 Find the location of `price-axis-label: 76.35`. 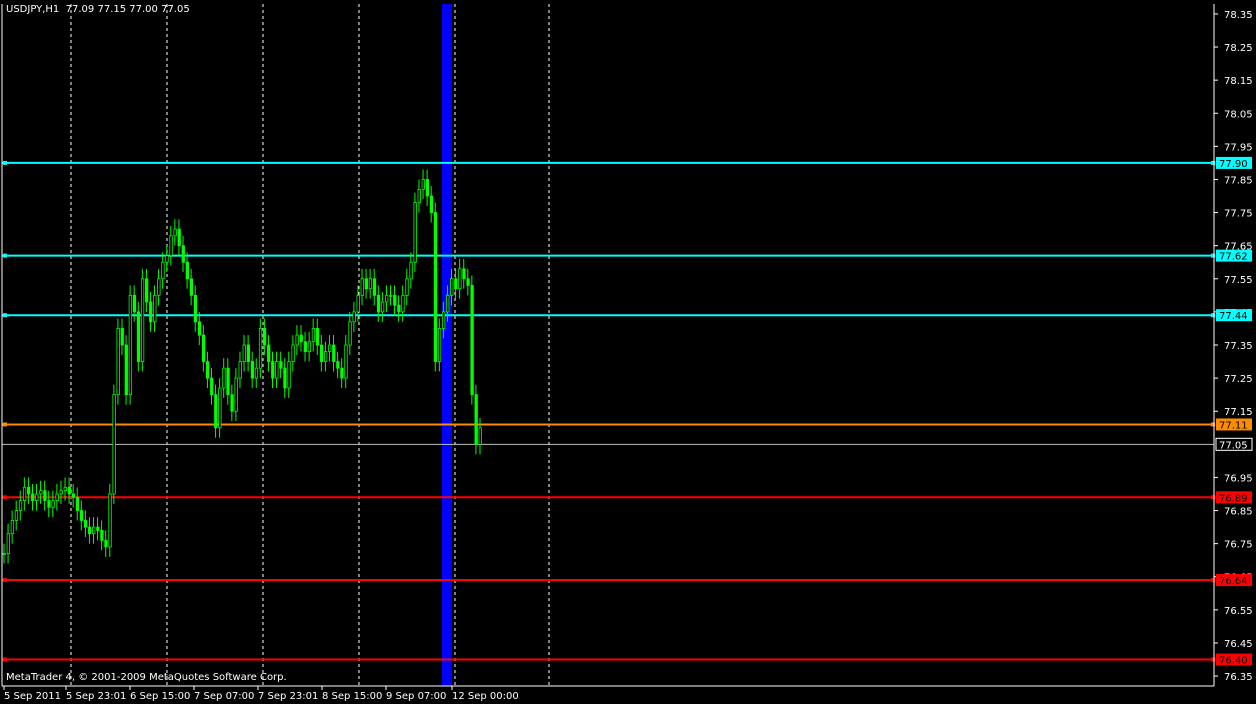

price-axis-label: 76.35 is located at coordinates (1238, 677).